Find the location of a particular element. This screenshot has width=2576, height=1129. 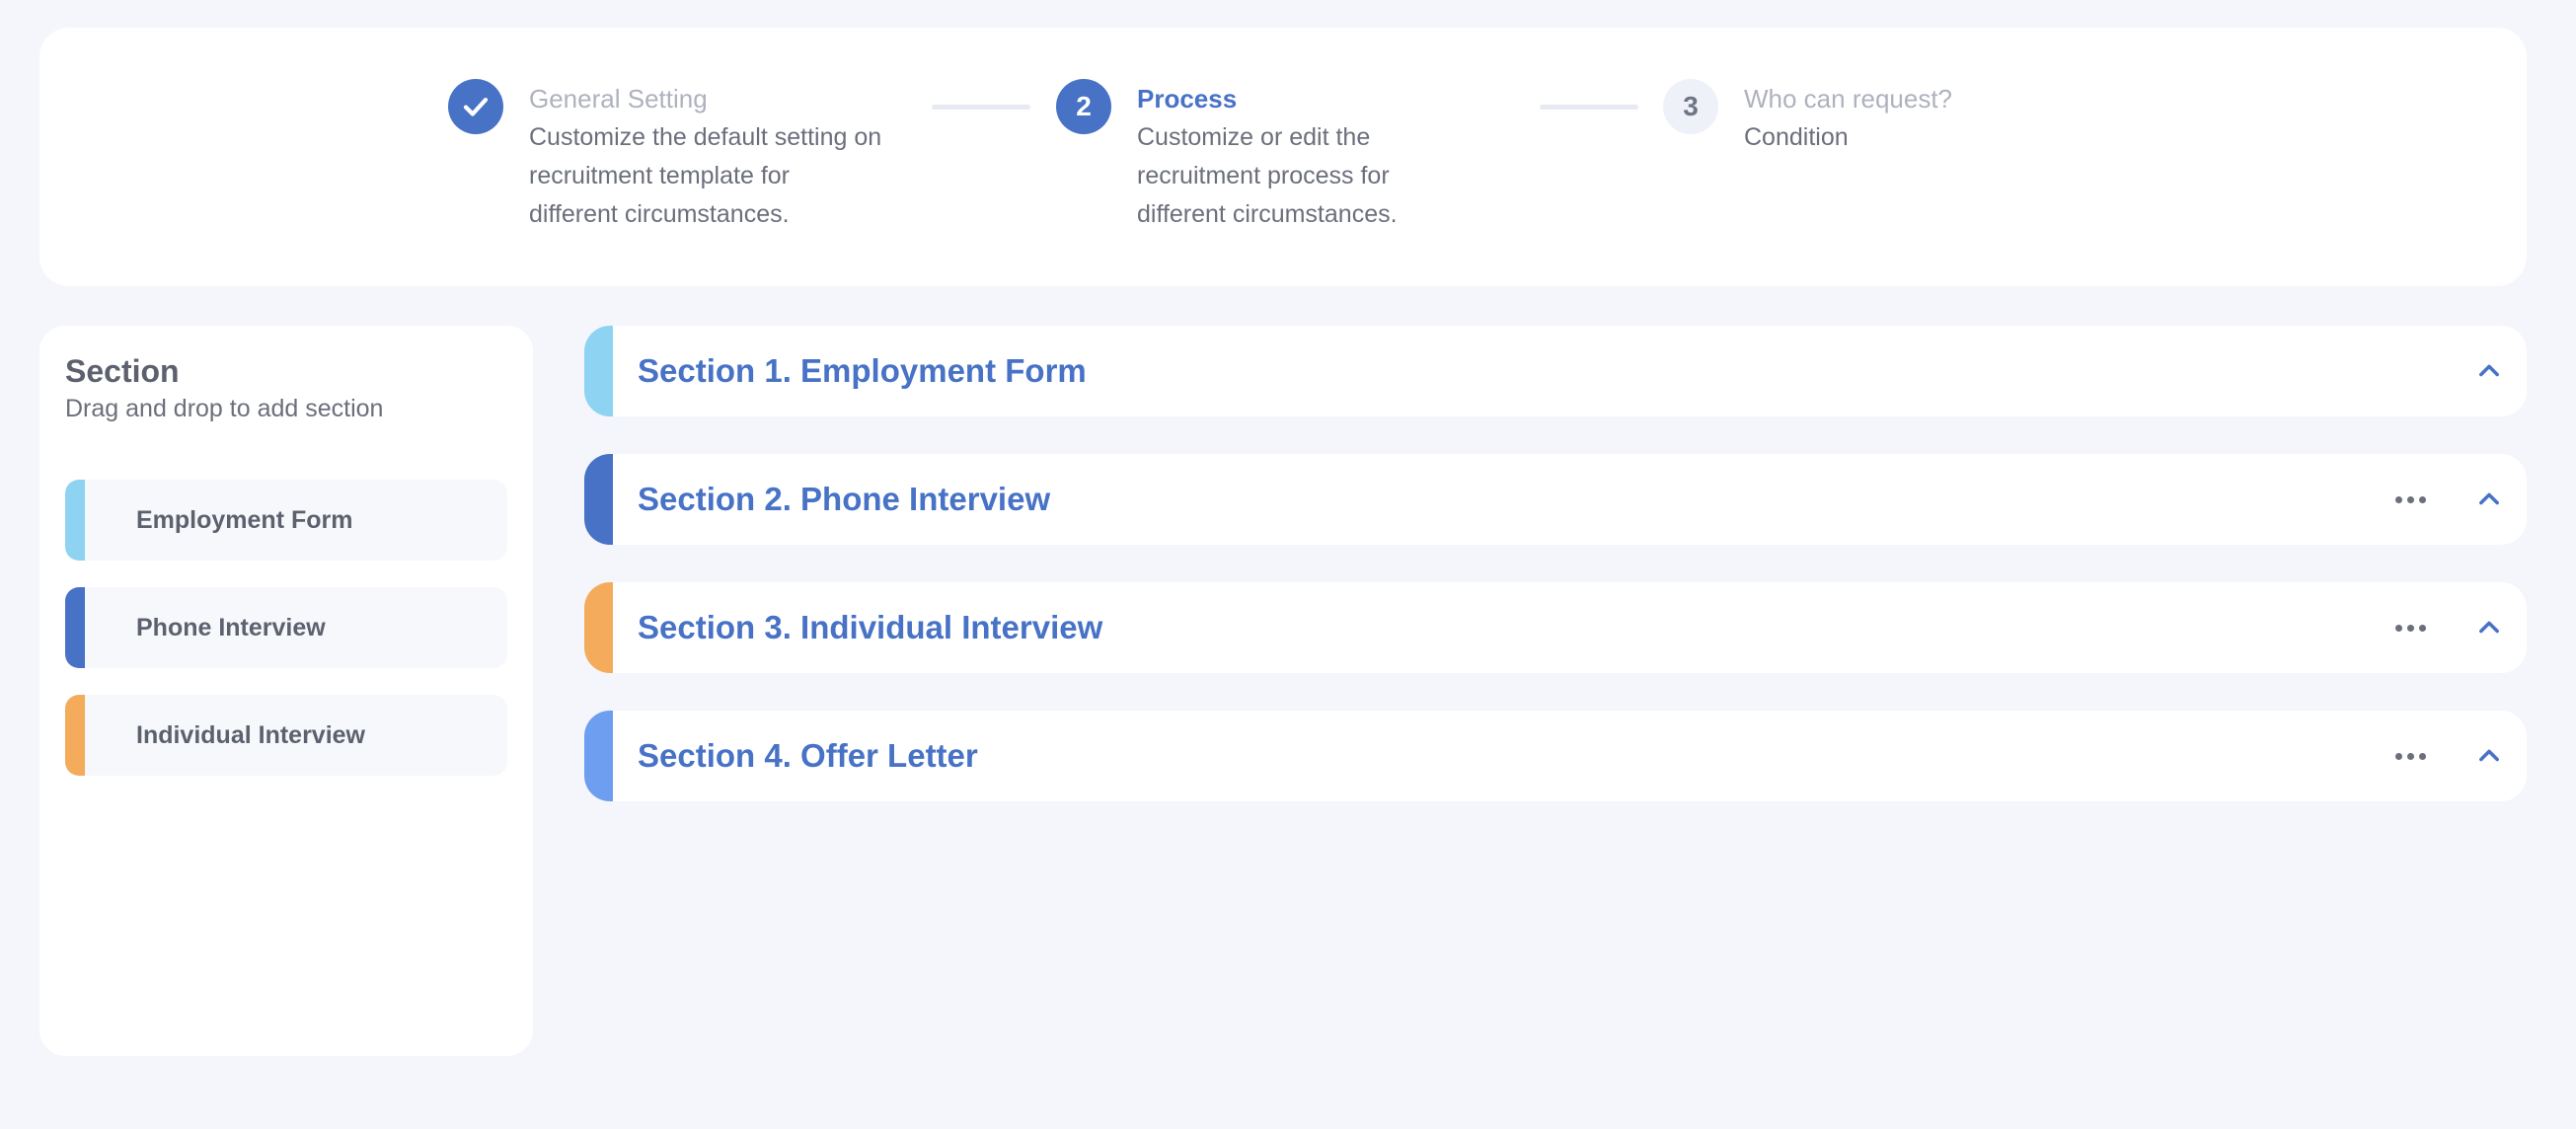

step-description-line: recruitment process for is located at coordinates (1263, 175).